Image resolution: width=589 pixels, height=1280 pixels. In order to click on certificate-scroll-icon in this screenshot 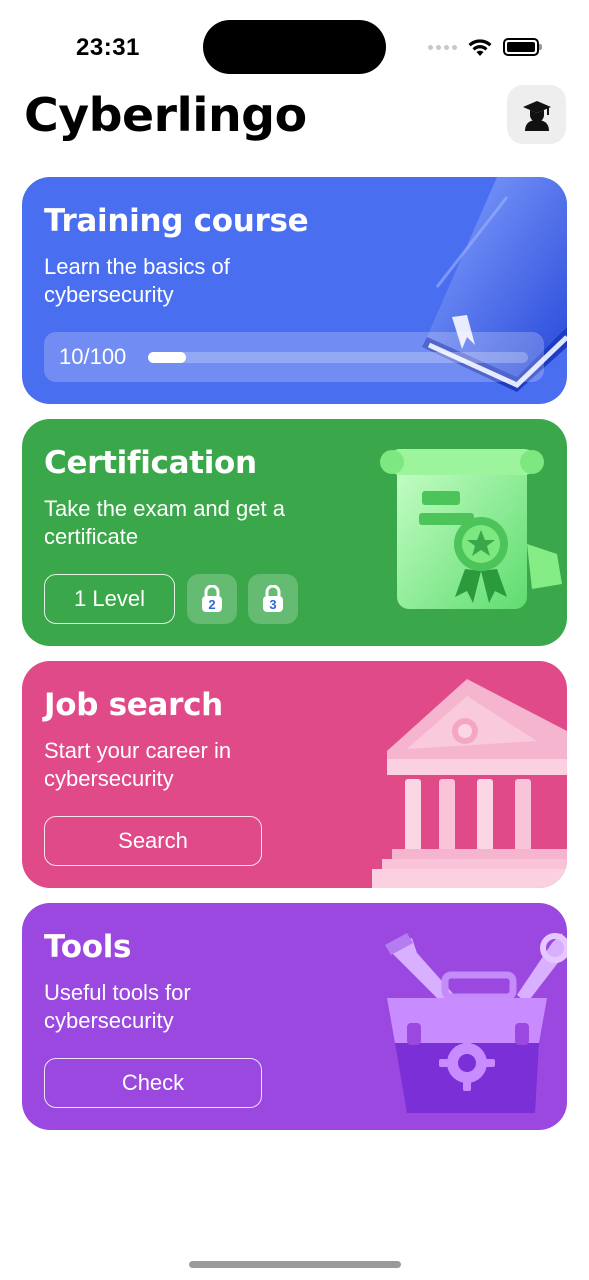, I will do `click(471, 529)`.